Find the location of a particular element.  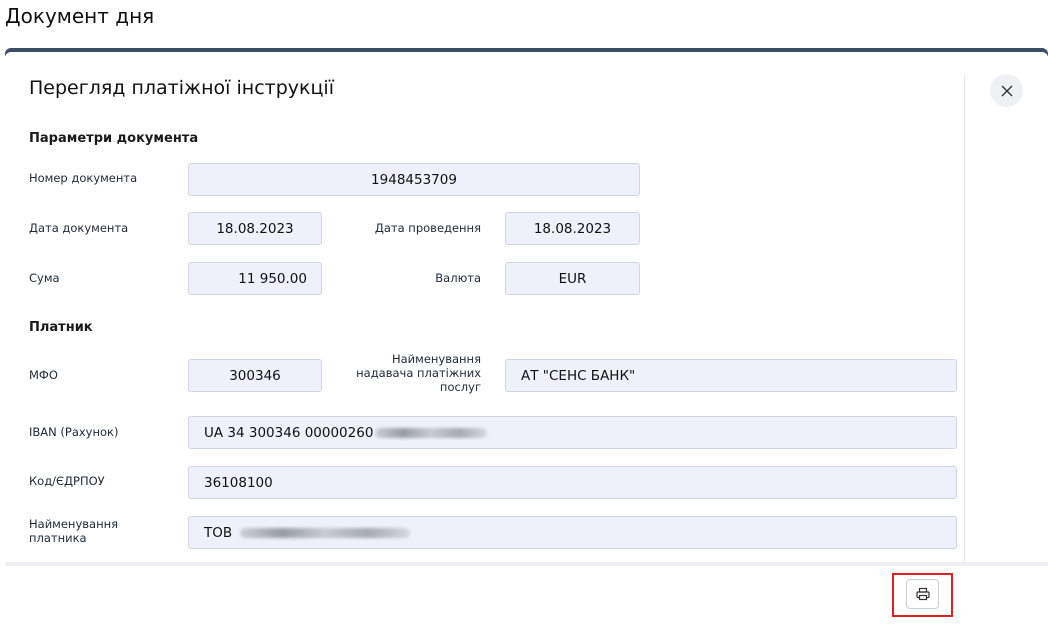

payer-name-label: Найменування платника is located at coordinates (73, 531).